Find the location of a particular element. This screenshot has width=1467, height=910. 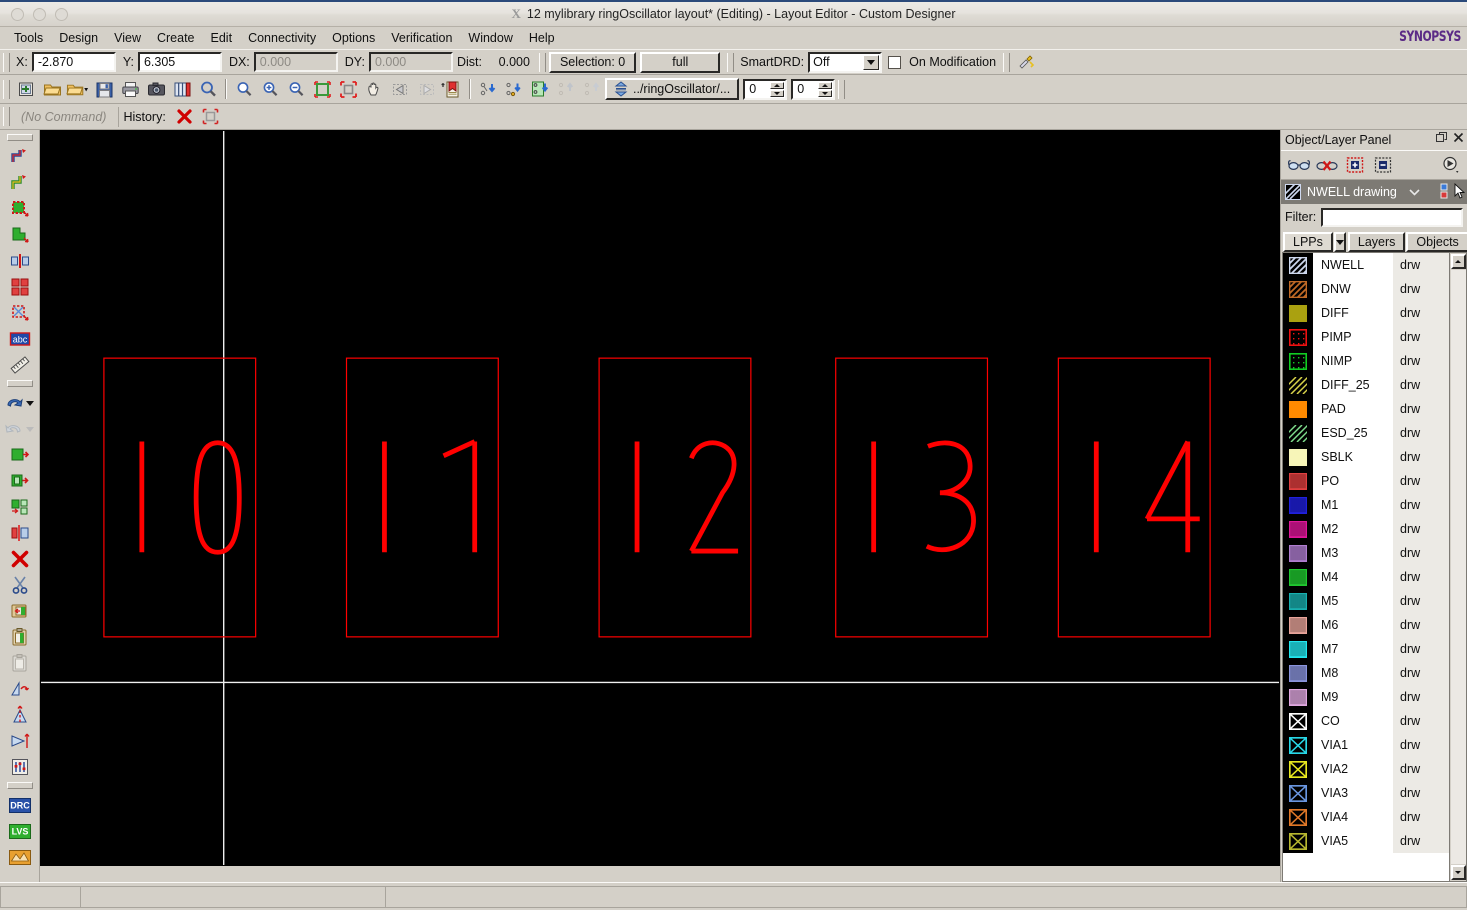

copy-move-icon is located at coordinates (20, 481).